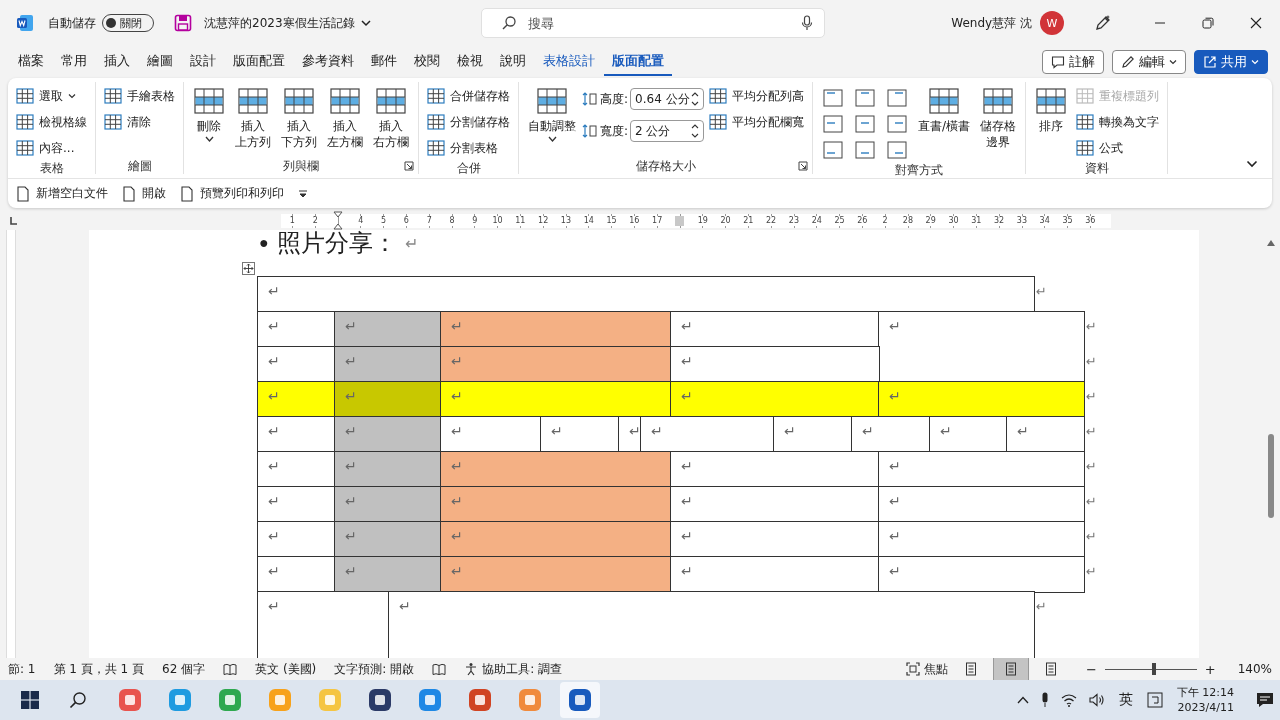 This screenshot has height=720, width=1280. What do you see at coordinates (160, 62) in the screenshot?
I see `ribbon-tab: 繪圖` at bounding box center [160, 62].